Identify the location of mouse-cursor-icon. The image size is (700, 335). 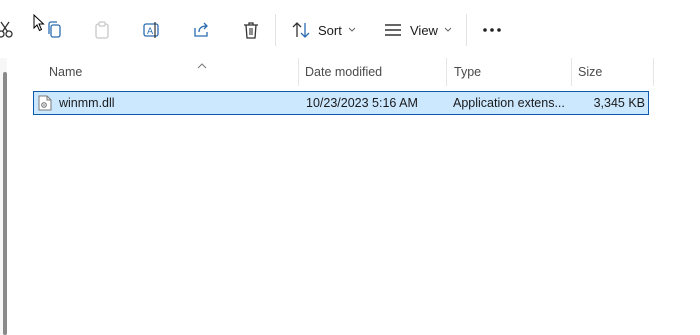
(39, 25).